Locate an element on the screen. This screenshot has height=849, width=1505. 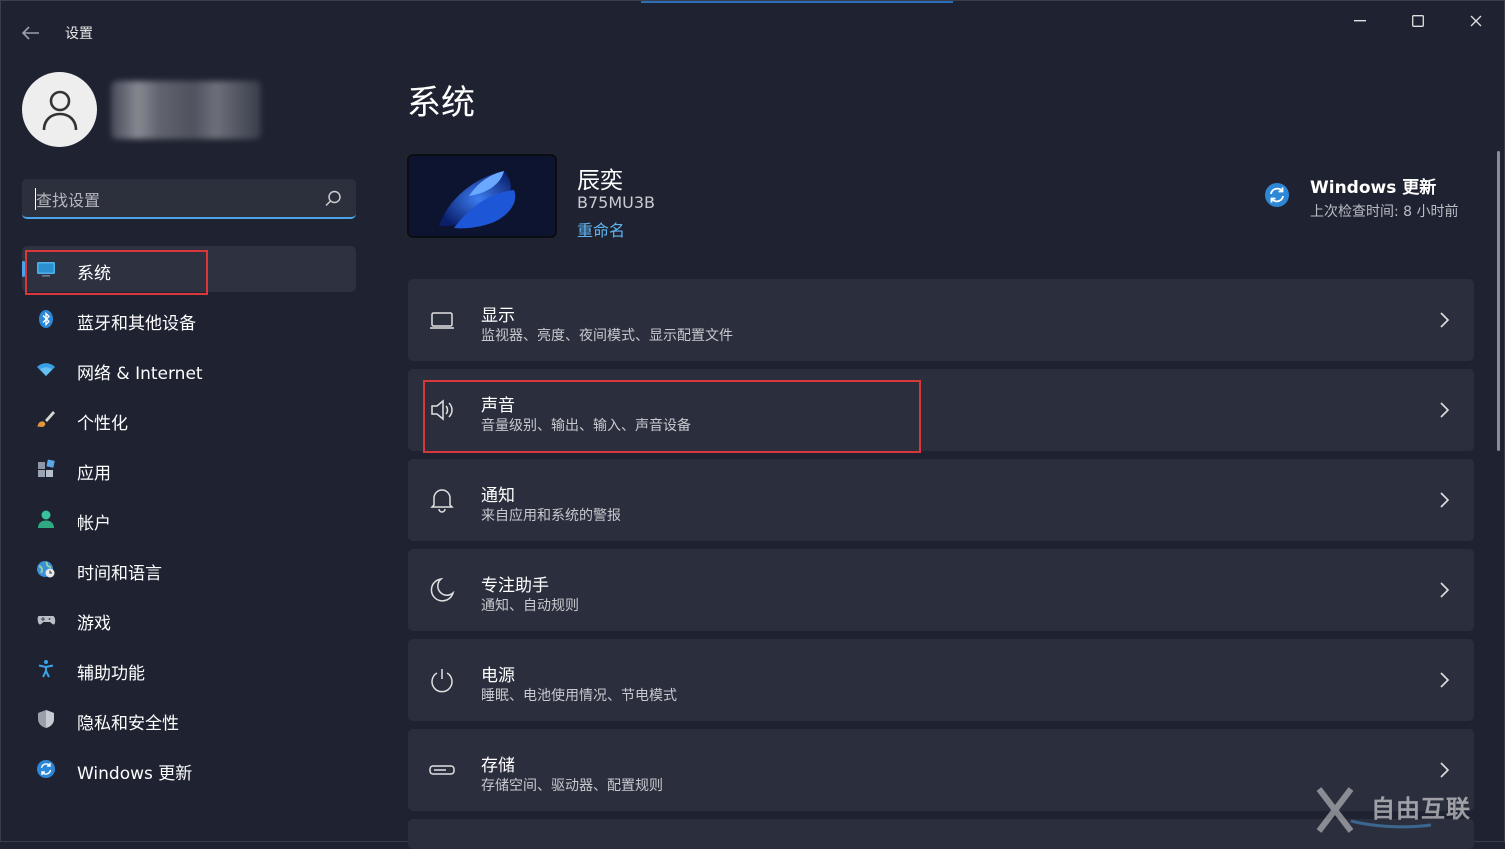
page-title: 系统 is located at coordinates (441, 103).